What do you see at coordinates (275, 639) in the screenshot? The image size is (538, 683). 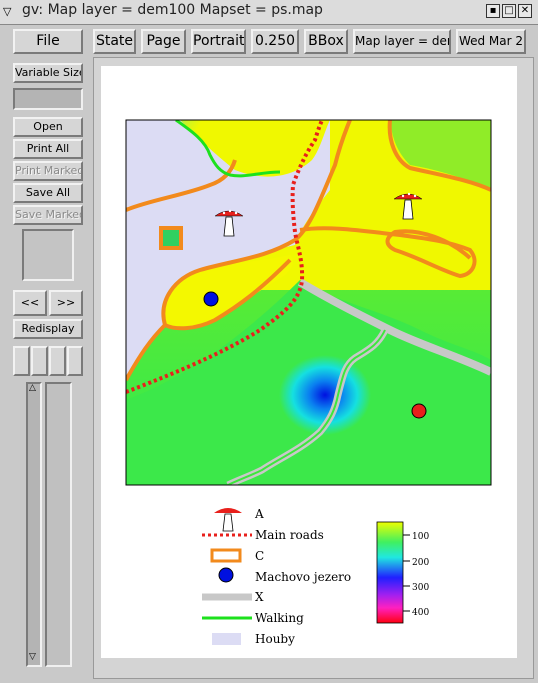 I see `legend-label: Houby` at bounding box center [275, 639].